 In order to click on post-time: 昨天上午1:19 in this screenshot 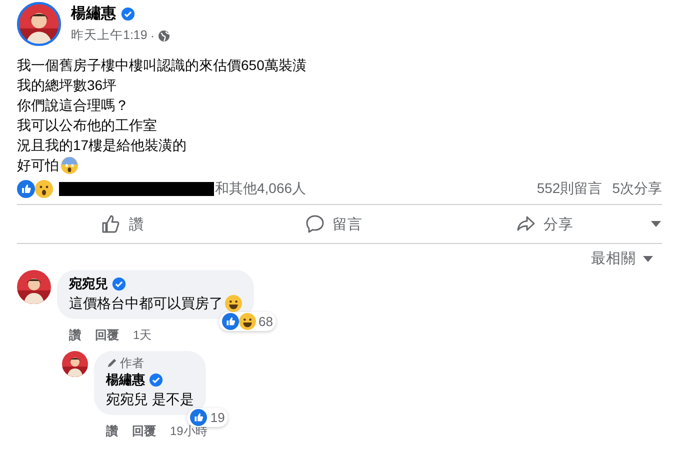, I will do `click(109, 35)`.